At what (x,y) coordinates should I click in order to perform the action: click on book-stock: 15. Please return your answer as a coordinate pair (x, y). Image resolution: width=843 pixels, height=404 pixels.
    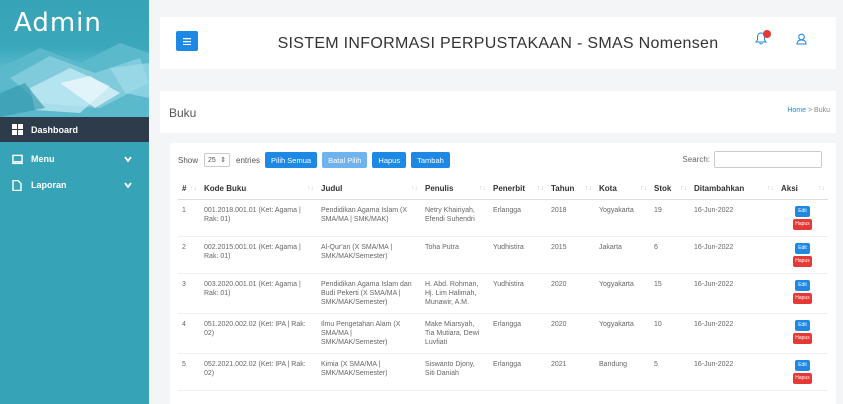
    Looking at the image, I should click on (670, 293).